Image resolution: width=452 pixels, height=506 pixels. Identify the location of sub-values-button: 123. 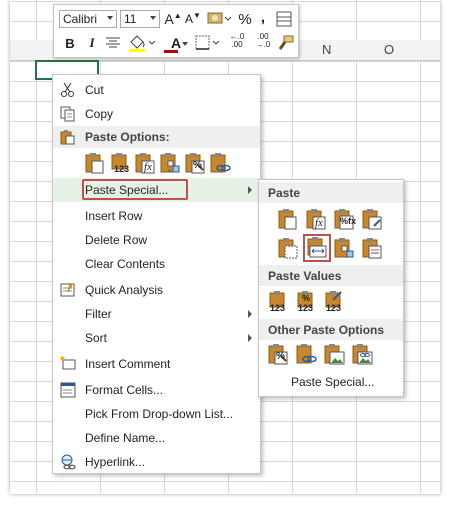
(278, 301).